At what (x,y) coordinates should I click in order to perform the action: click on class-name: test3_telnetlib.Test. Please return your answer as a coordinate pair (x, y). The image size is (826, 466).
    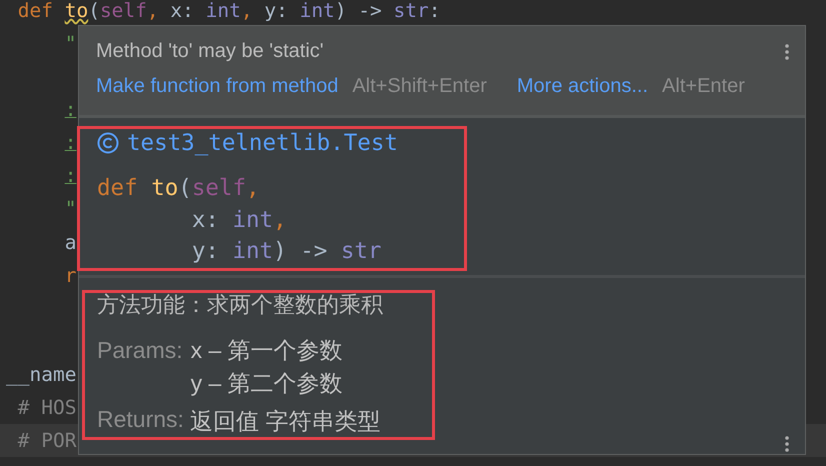
    Looking at the image, I should click on (262, 143).